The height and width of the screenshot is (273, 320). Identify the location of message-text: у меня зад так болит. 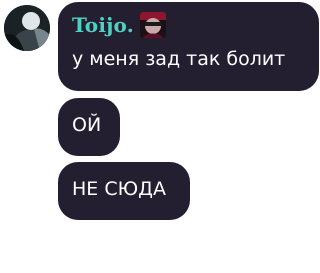
(179, 59).